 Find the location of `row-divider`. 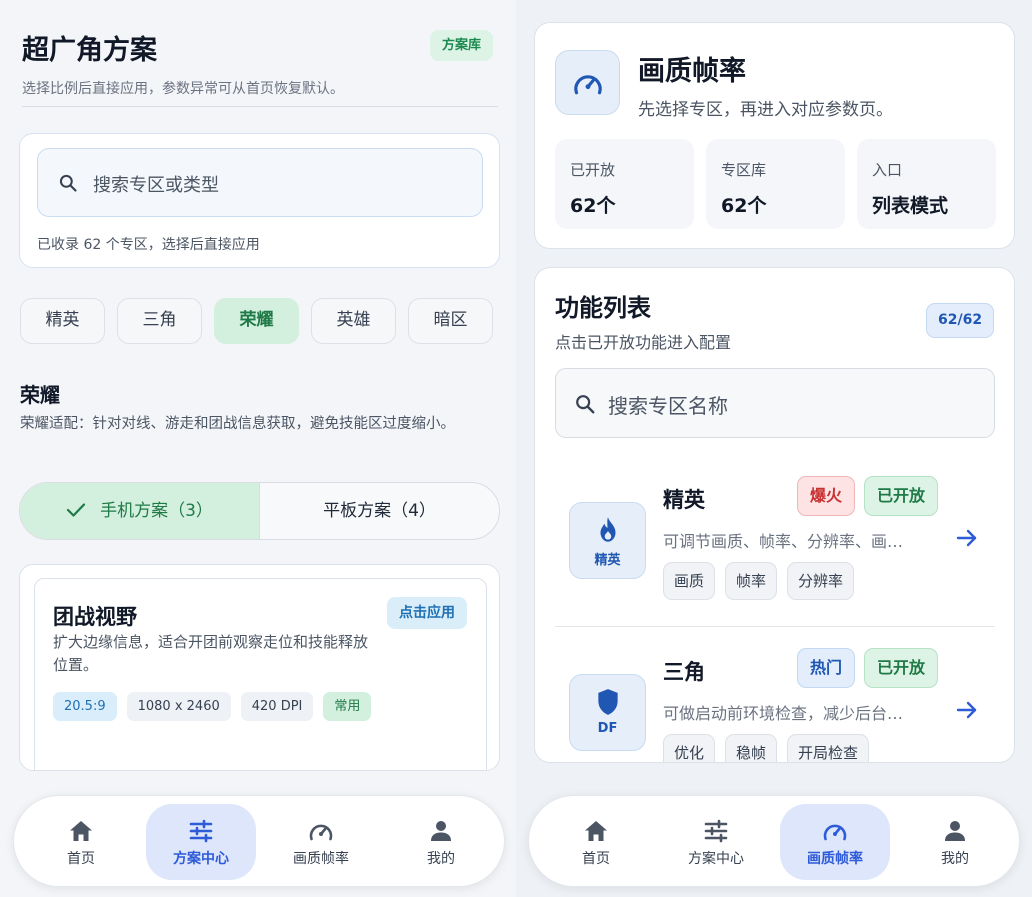

row-divider is located at coordinates (775, 626).